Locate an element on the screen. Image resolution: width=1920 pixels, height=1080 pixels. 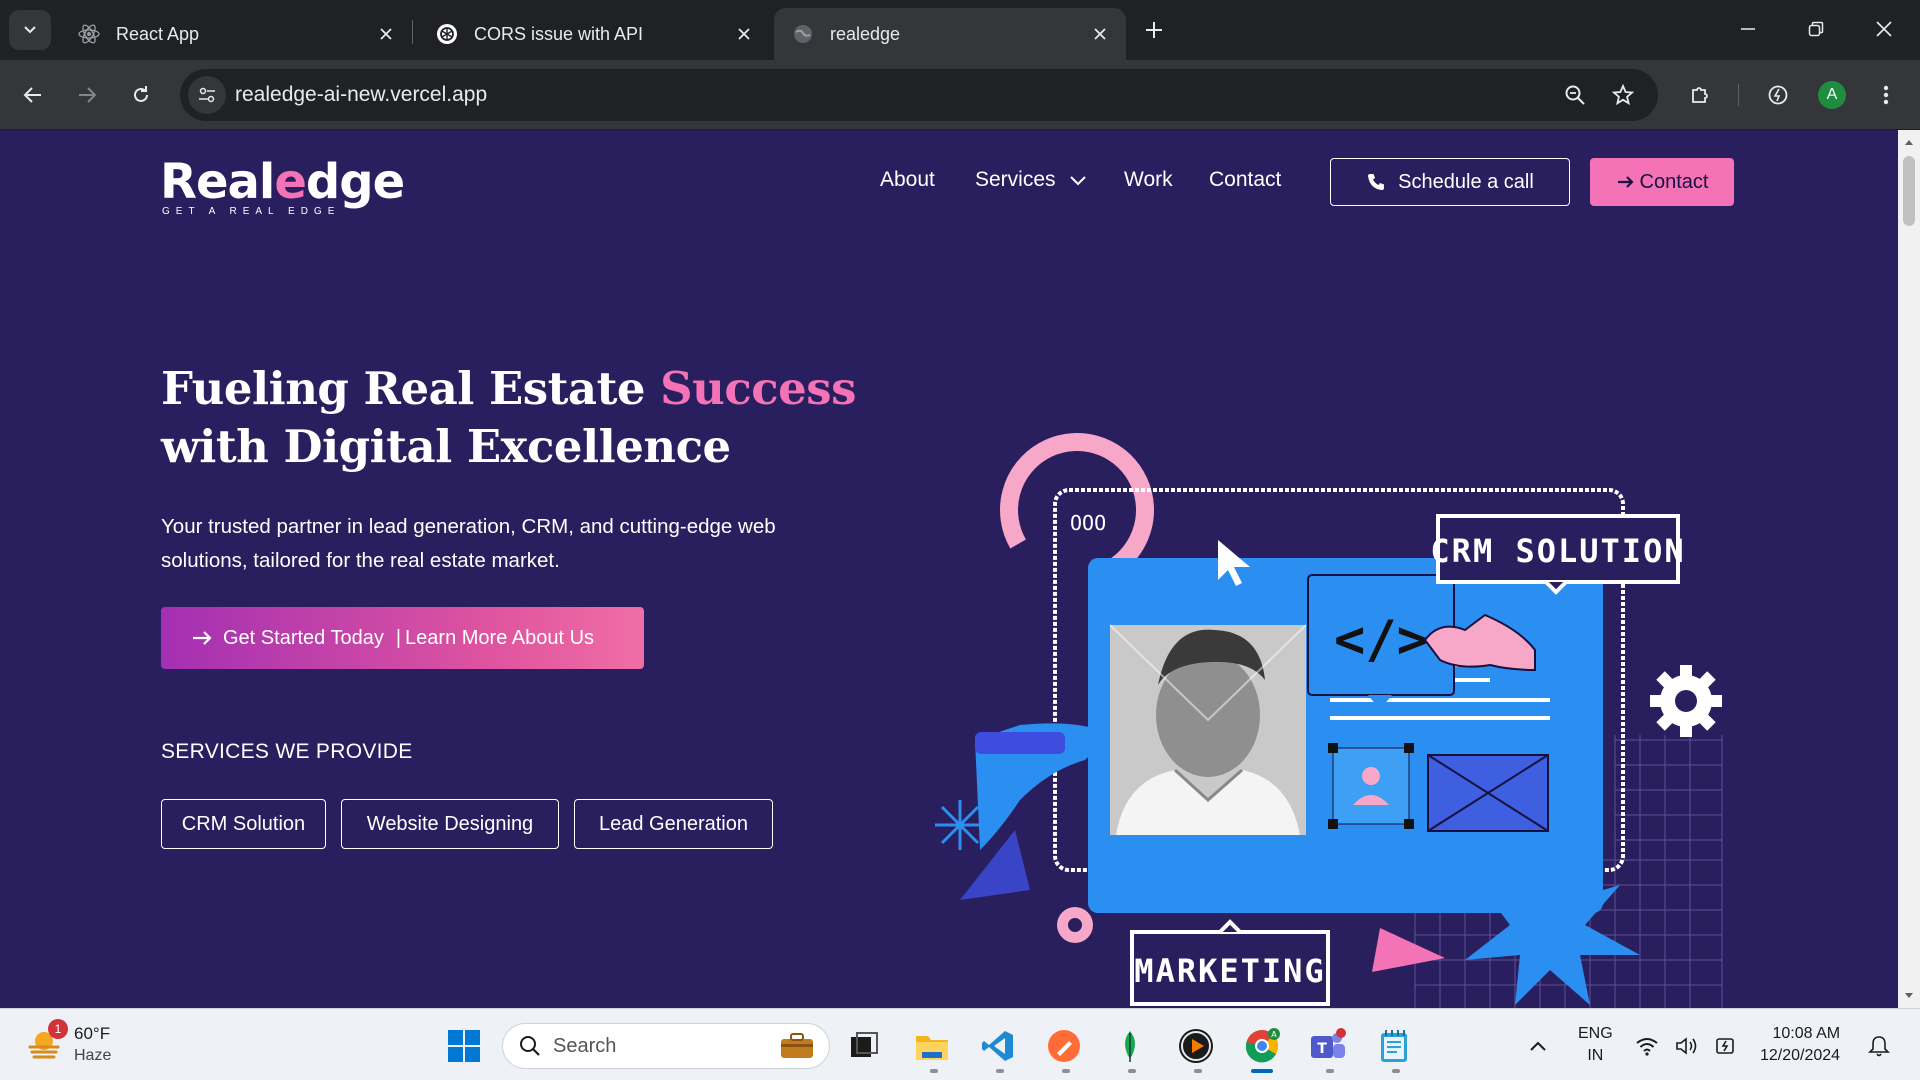
puzzle-icon is located at coordinates (1700, 95).